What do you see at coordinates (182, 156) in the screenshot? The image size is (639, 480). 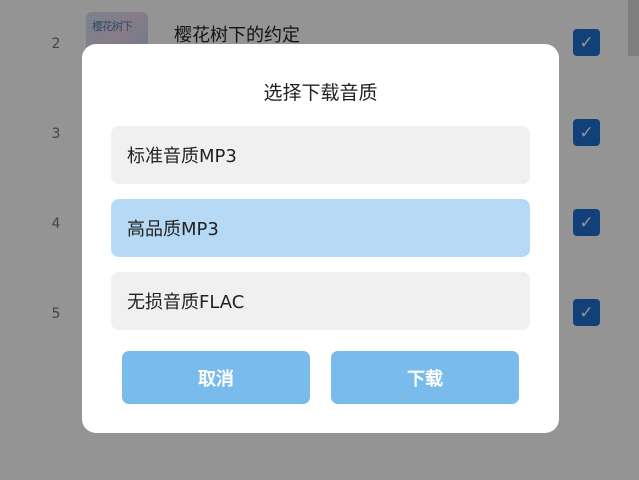 I see `option-label: 标准音质MP3` at bounding box center [182, 156].